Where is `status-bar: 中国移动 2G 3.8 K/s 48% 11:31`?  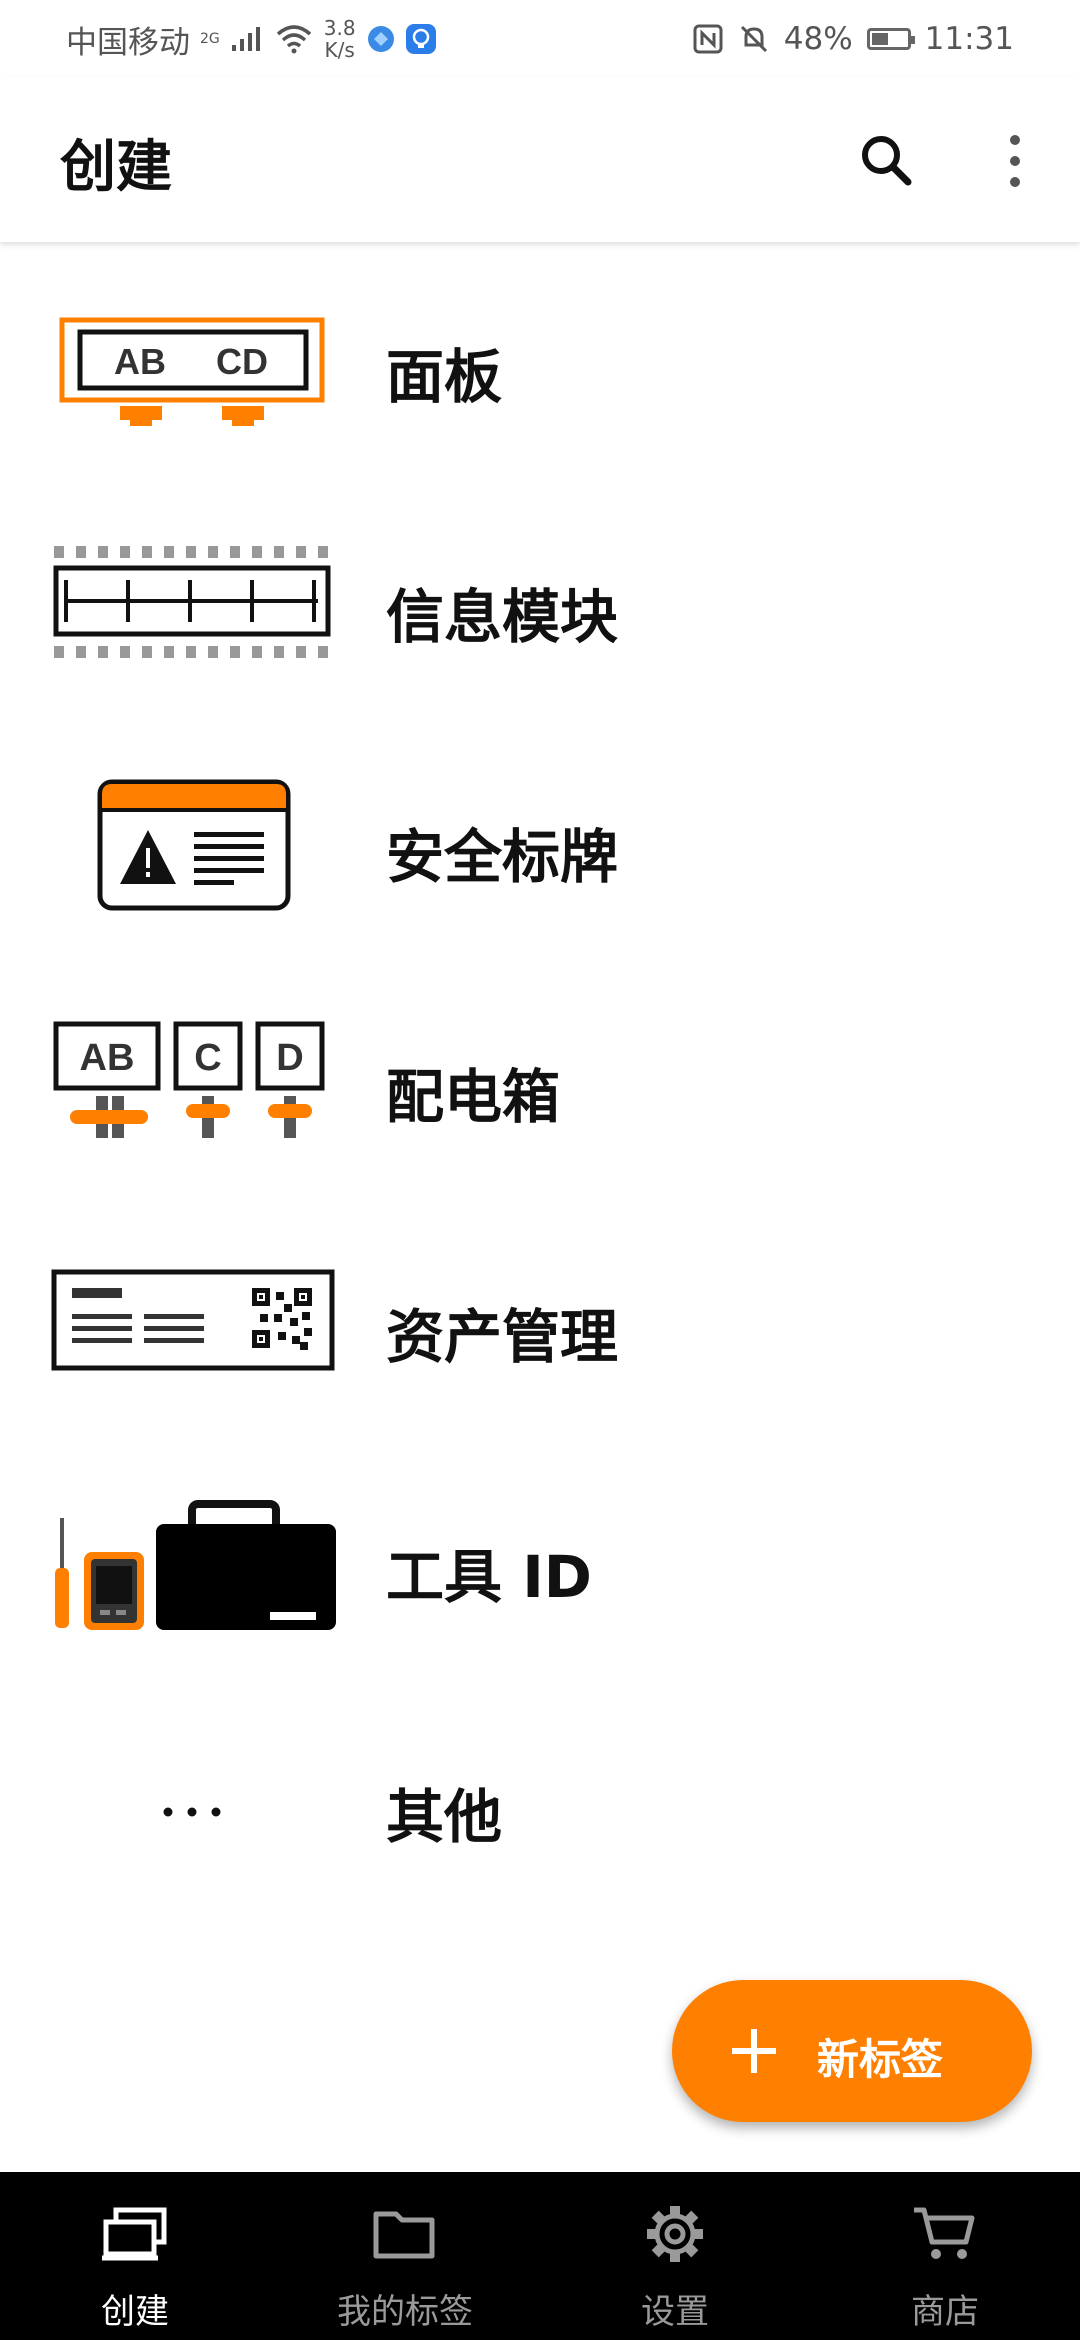
status-bar: 中国移动 2G 3.8 K/s 48% 11:31 is located at coordinates (540, 38).